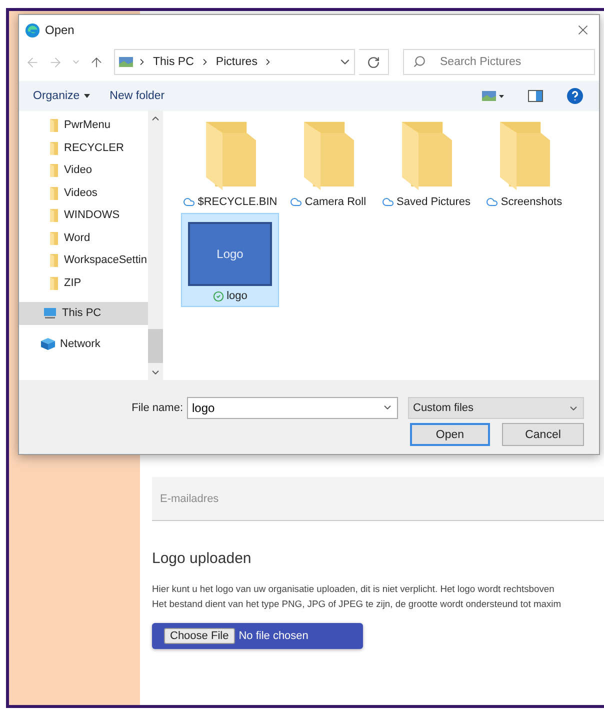 Image resolution: width=604 pixels, height=711 pixels. I want to click on nav-item: This PC, so click(83, 313).